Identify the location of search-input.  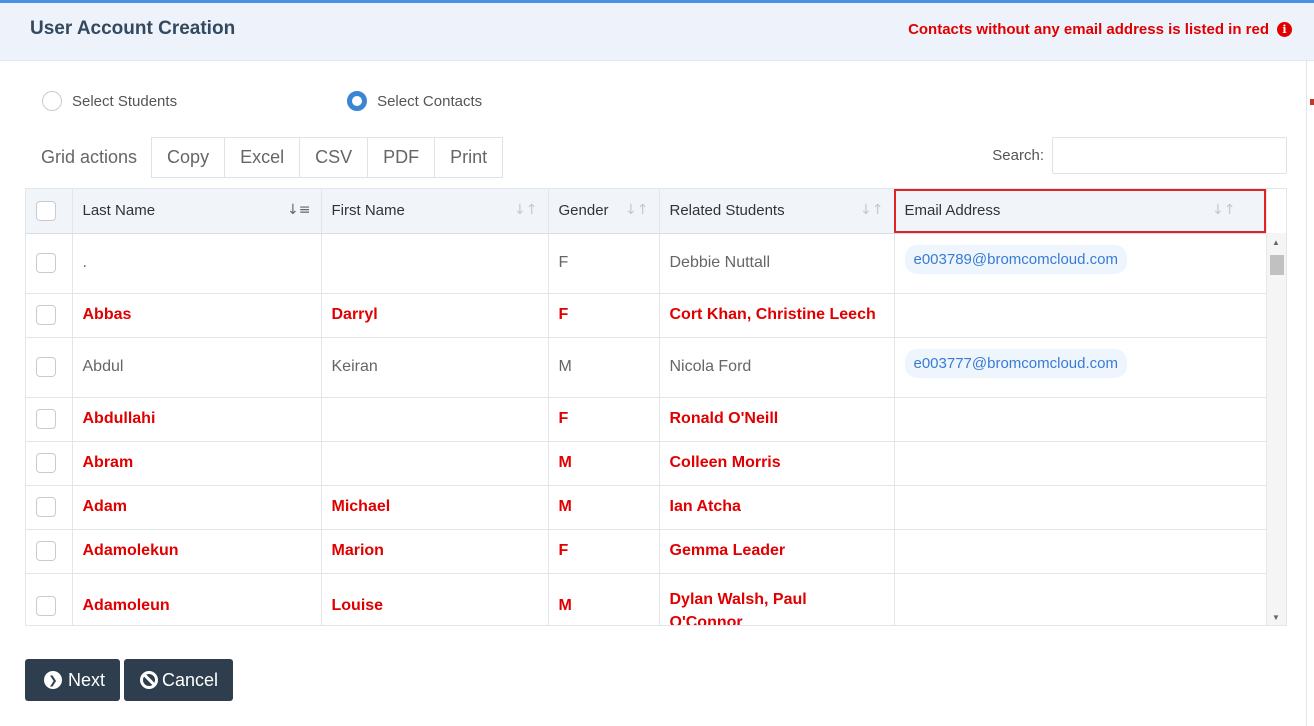
(1169, 155).